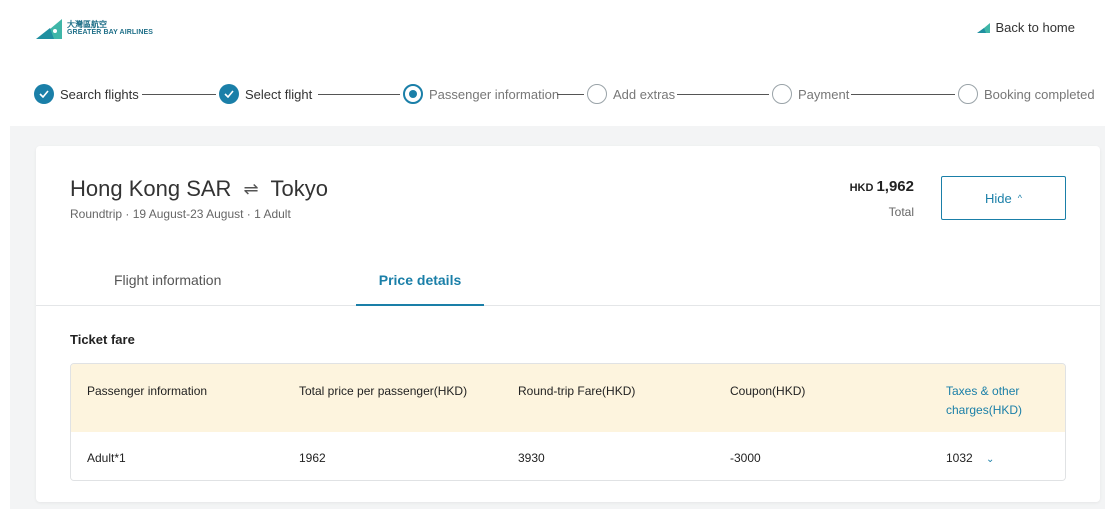 This screenshot has height=509, width=1105. I want to click on step-label: Add extras, so click(644, 94).